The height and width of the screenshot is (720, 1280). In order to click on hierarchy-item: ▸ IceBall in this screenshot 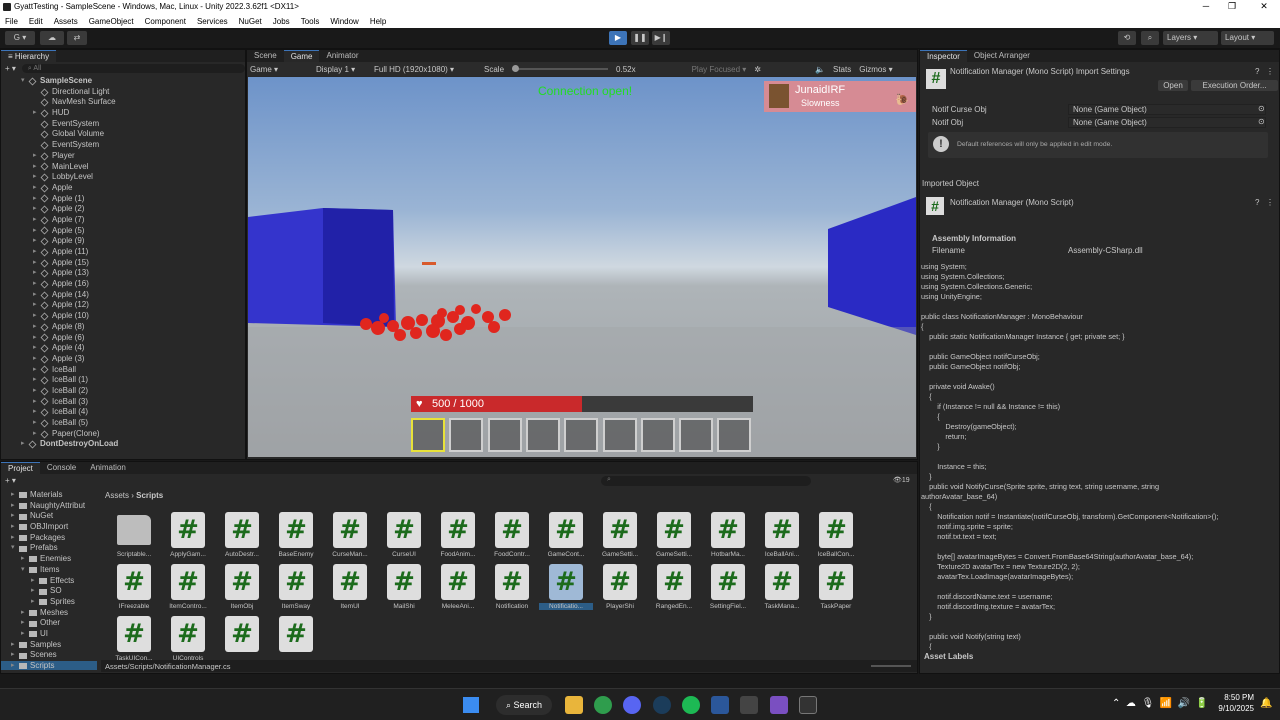, I will do `click(123, 370)`.